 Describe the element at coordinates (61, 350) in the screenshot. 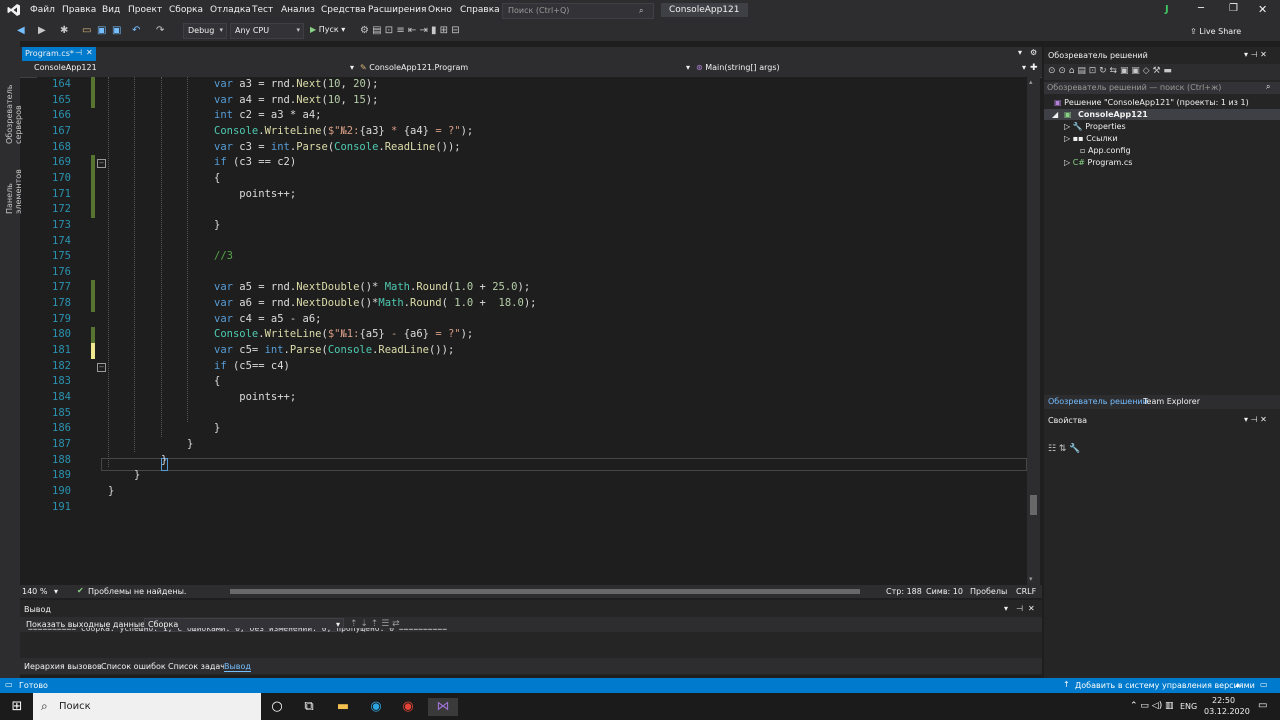

I see `line-number: 181` at that location.